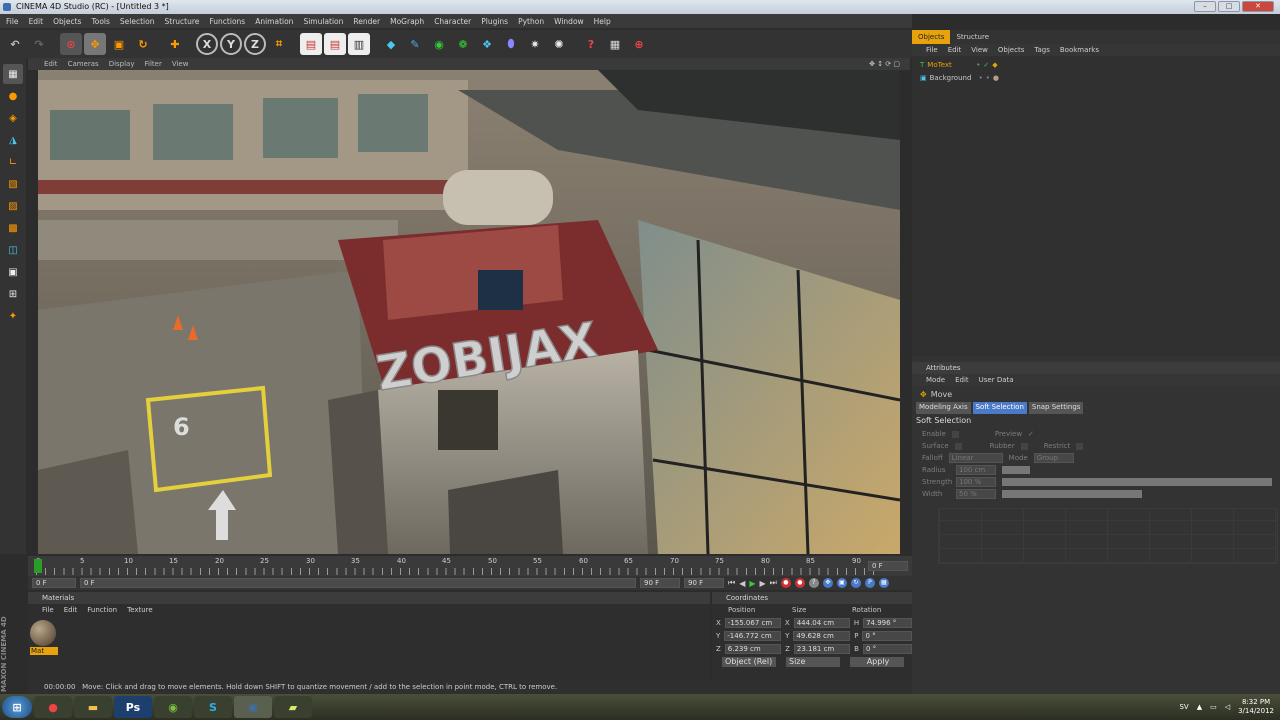  What do you see at coordinates (83, 64) in the screenshot?
I see `viewport-menu-cameras: Cameras` at bounding box center [83, 64].